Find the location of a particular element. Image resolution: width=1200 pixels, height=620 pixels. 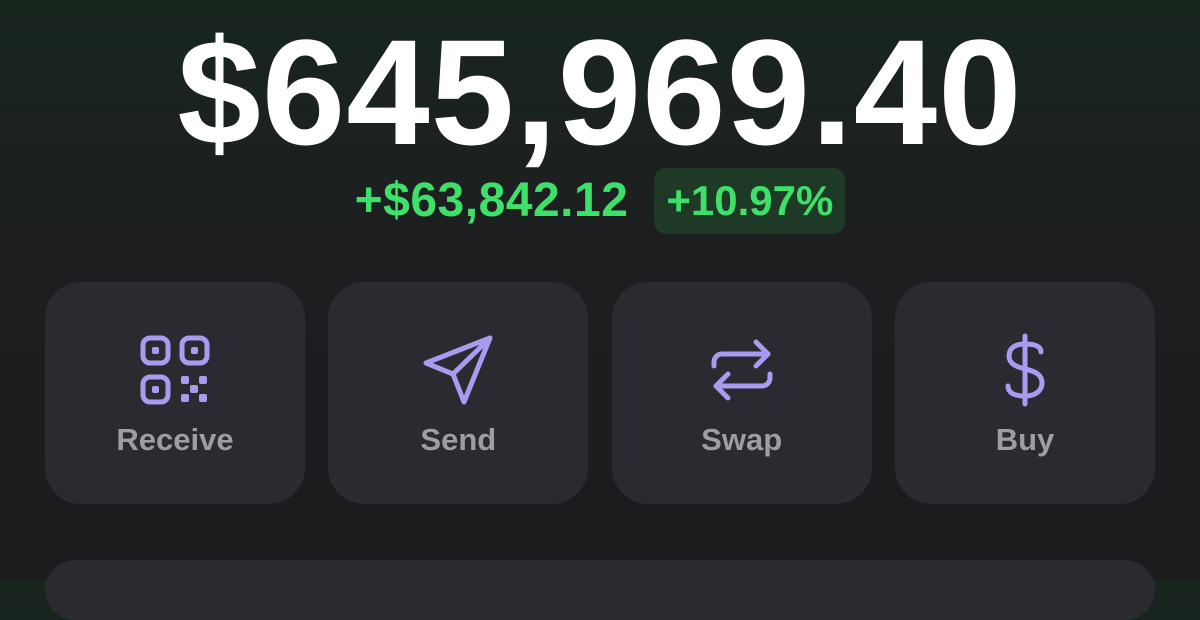

bottom-card is located at coordinates (600, 590).